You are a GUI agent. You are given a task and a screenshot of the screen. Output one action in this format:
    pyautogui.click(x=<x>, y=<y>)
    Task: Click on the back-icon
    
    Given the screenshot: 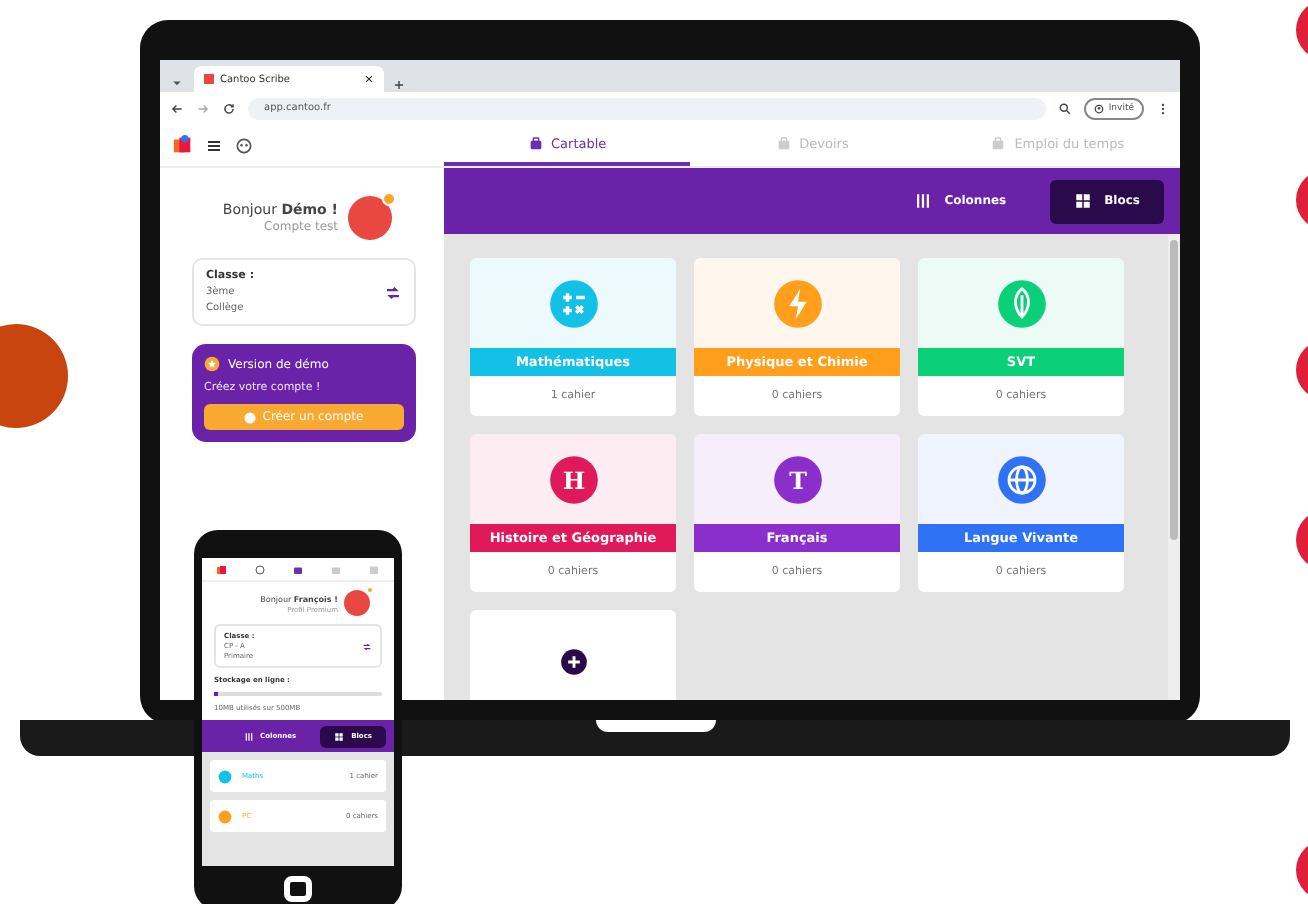 What is the action you would take?
    pyautogui.click(x=177, y=108)
    